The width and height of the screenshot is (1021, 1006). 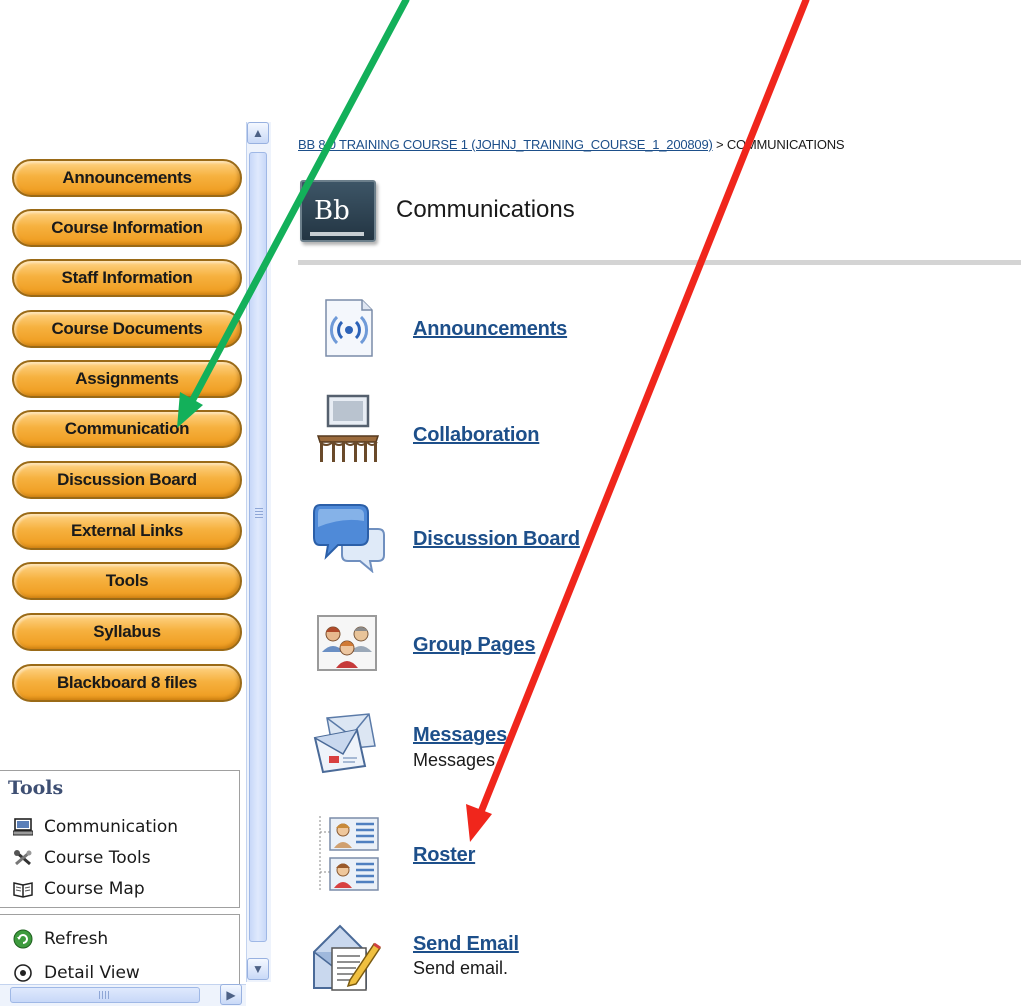 I want to click on tools-item-course-tools: Course Tools, so click(x=81, y=858).